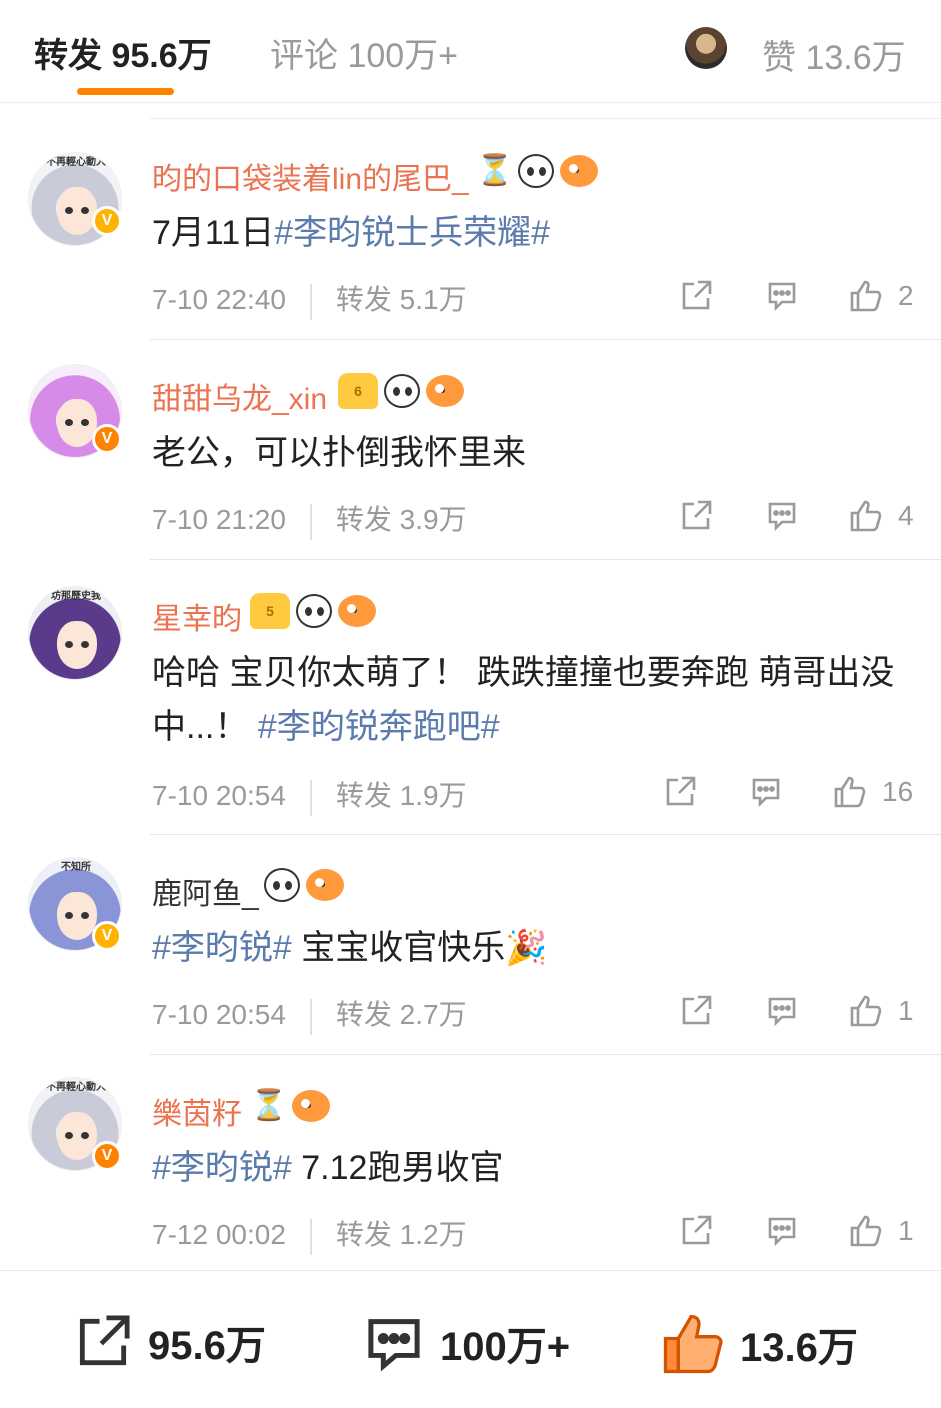 The height and width of the screenshot is (1408, 941). Describe the element at coordinates (401, 299) in the screenshot. I see `repost-count: 转发 5.1万` at that location.